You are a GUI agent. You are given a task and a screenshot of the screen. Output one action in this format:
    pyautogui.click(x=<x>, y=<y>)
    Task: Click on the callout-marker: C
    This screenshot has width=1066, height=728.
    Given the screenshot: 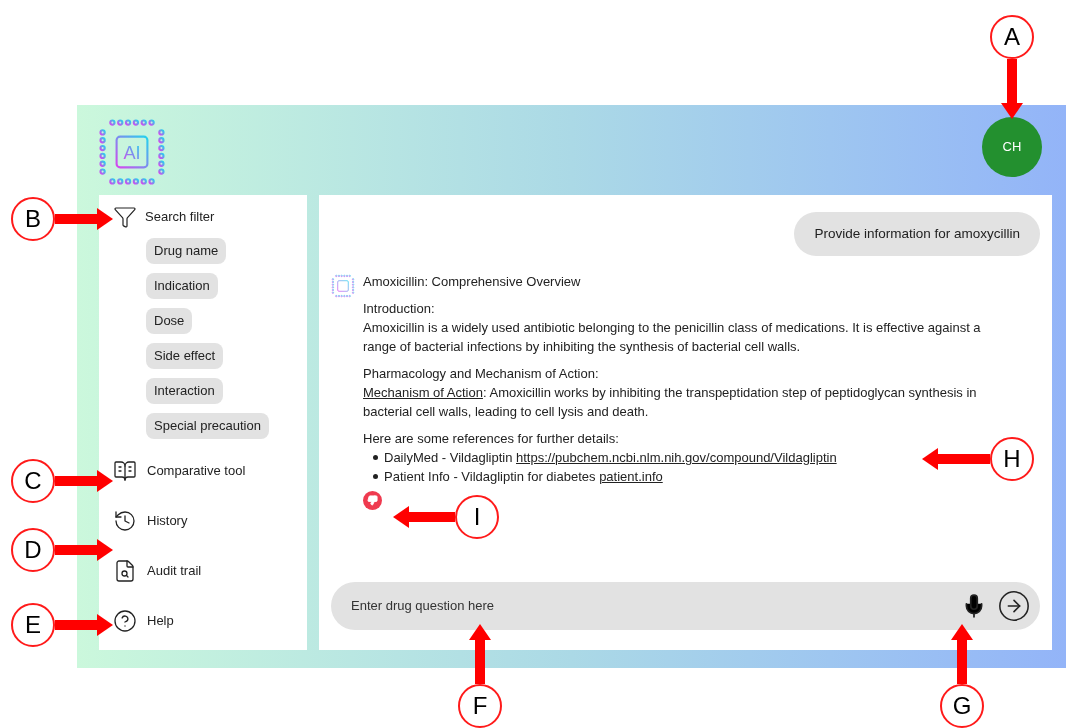 What is the action you would take?
    pyautogui.click(x=33, y=481)
    